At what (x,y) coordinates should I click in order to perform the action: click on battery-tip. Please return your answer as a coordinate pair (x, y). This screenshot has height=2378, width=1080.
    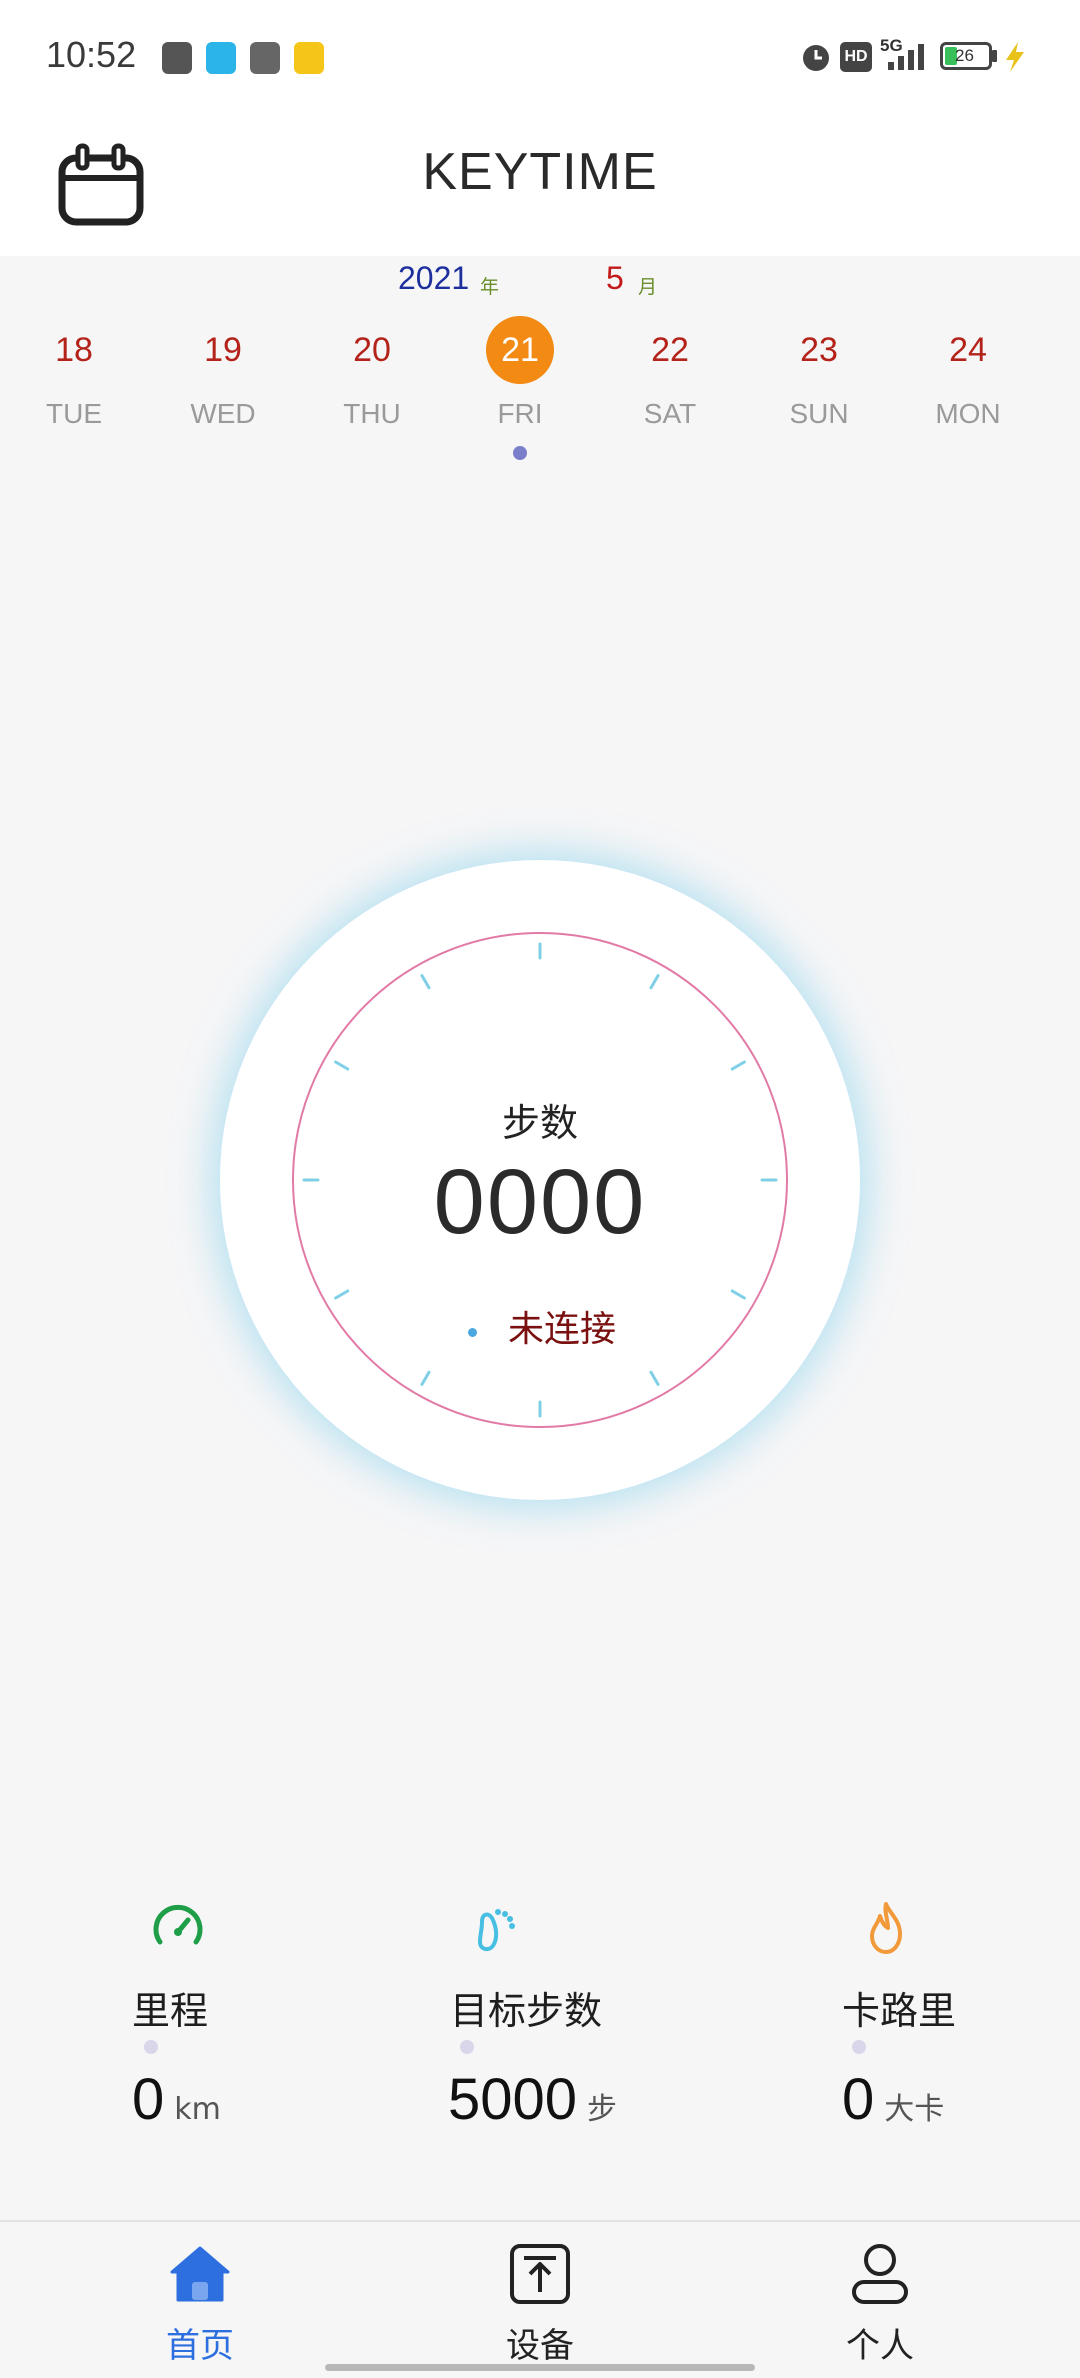
    Looking at the image, I should click on (994, 56).